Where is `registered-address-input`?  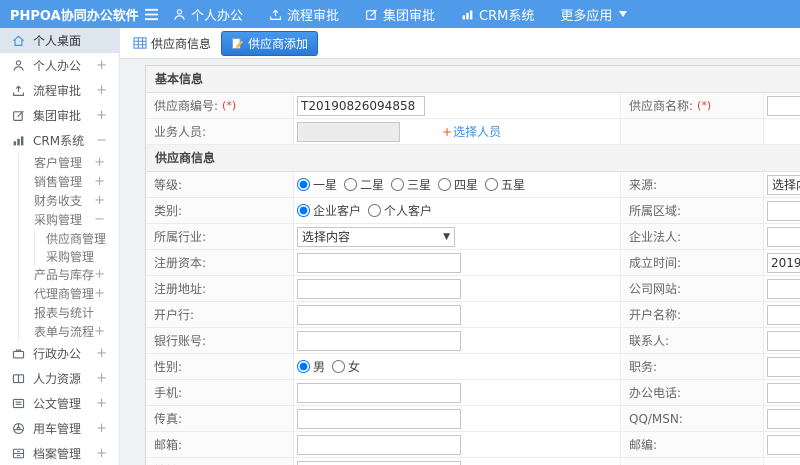 registered-address-input is located at coordinates (379, 288).